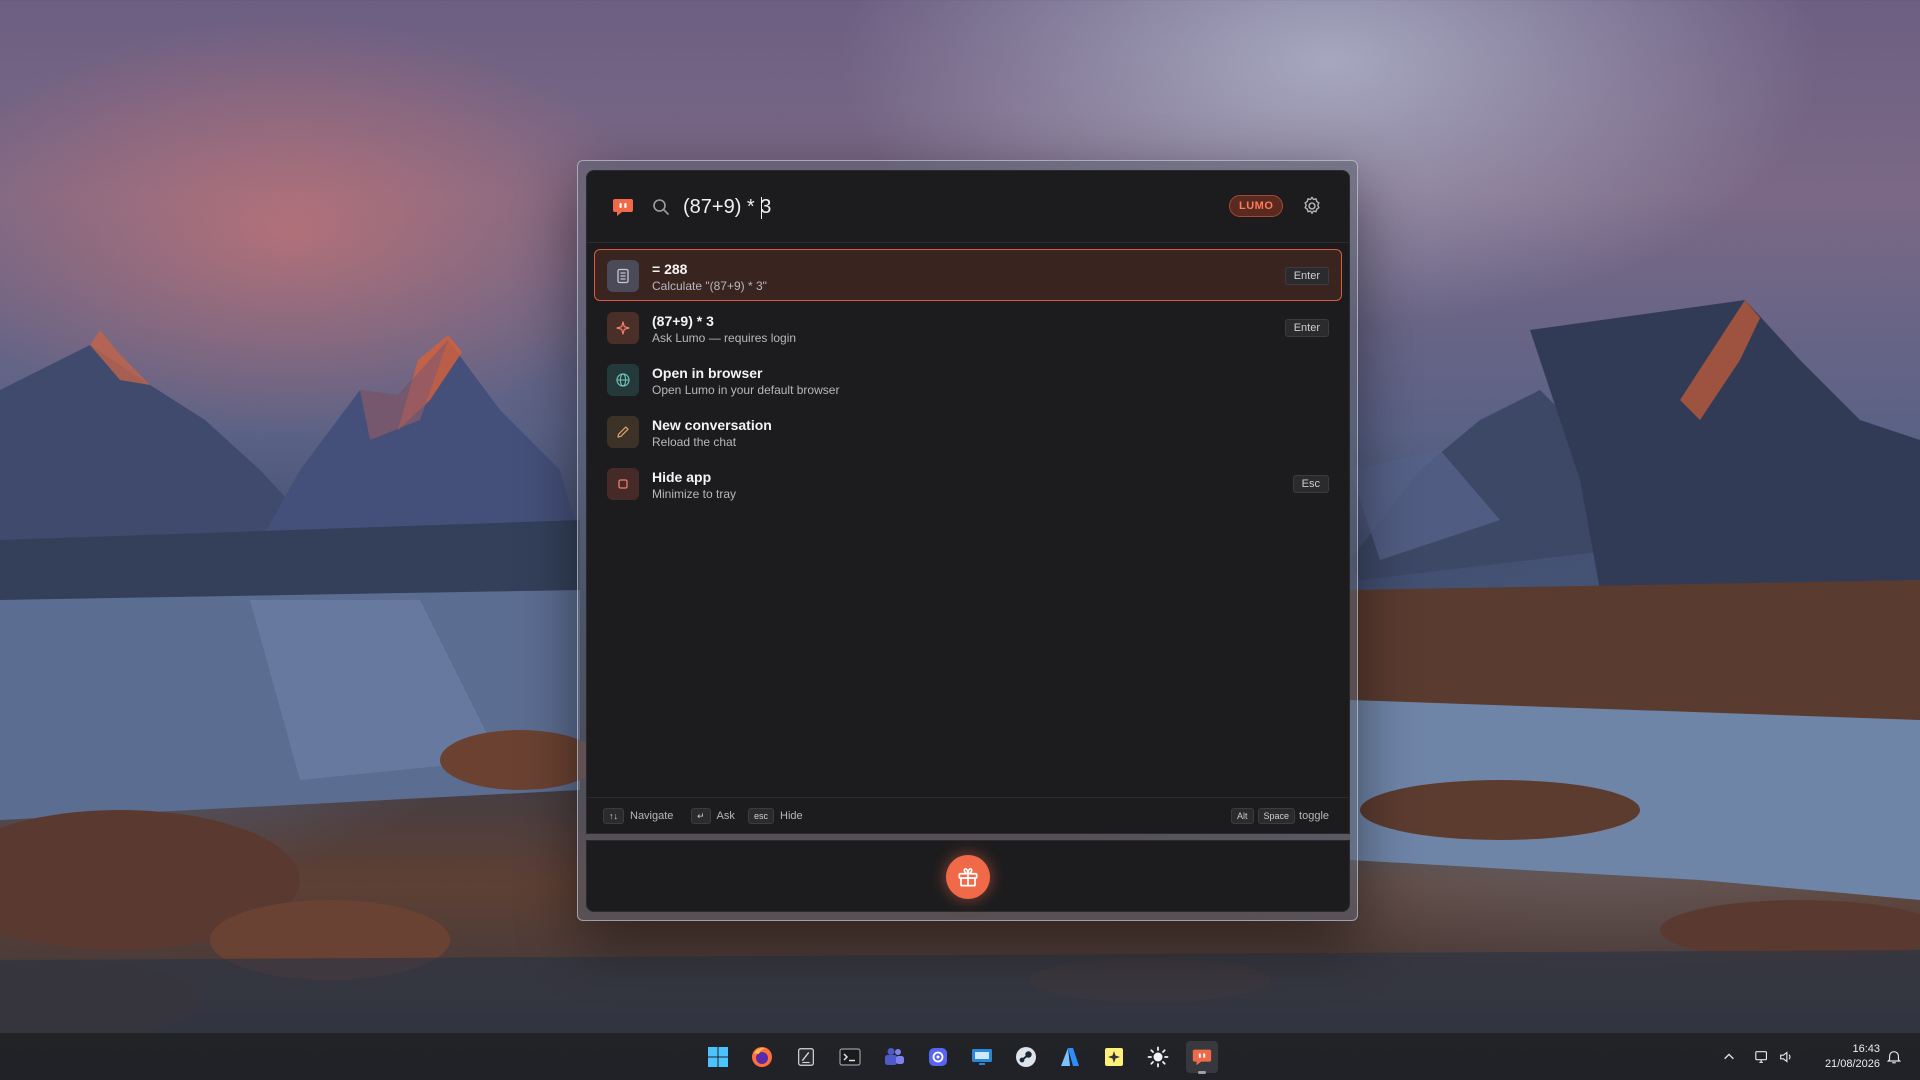 Image resolution: width=1920 pixels, height=1080 pixels. I want to click on settings-gear-icon, so click(1312, 206).